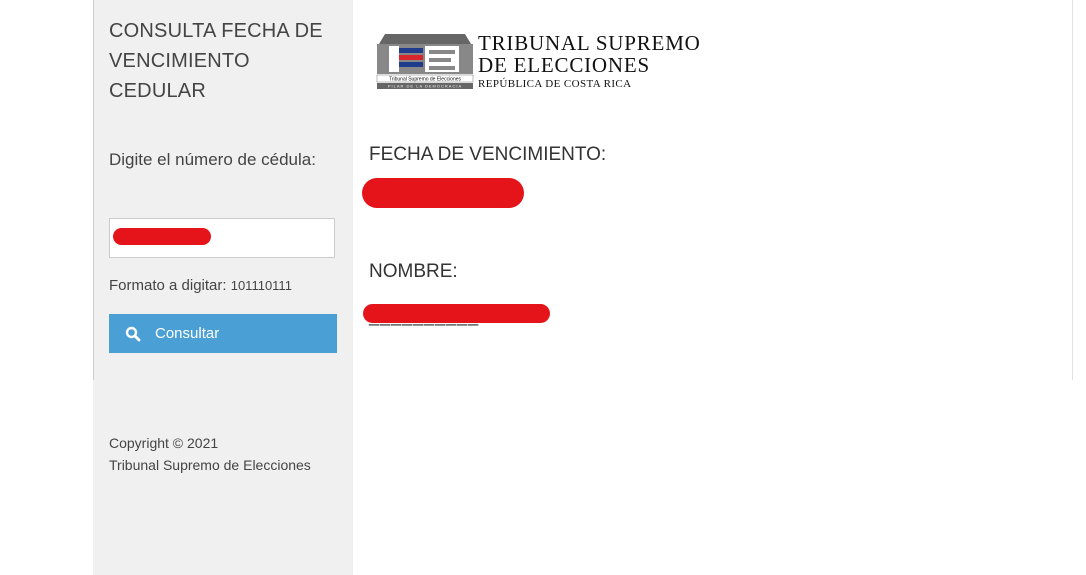 This screenshot has width=1086, height=575. What do you see at coordinates (223, 333) in the screenshot?
I see `consultar-button: Consultar` at bounding box center [223, 333].